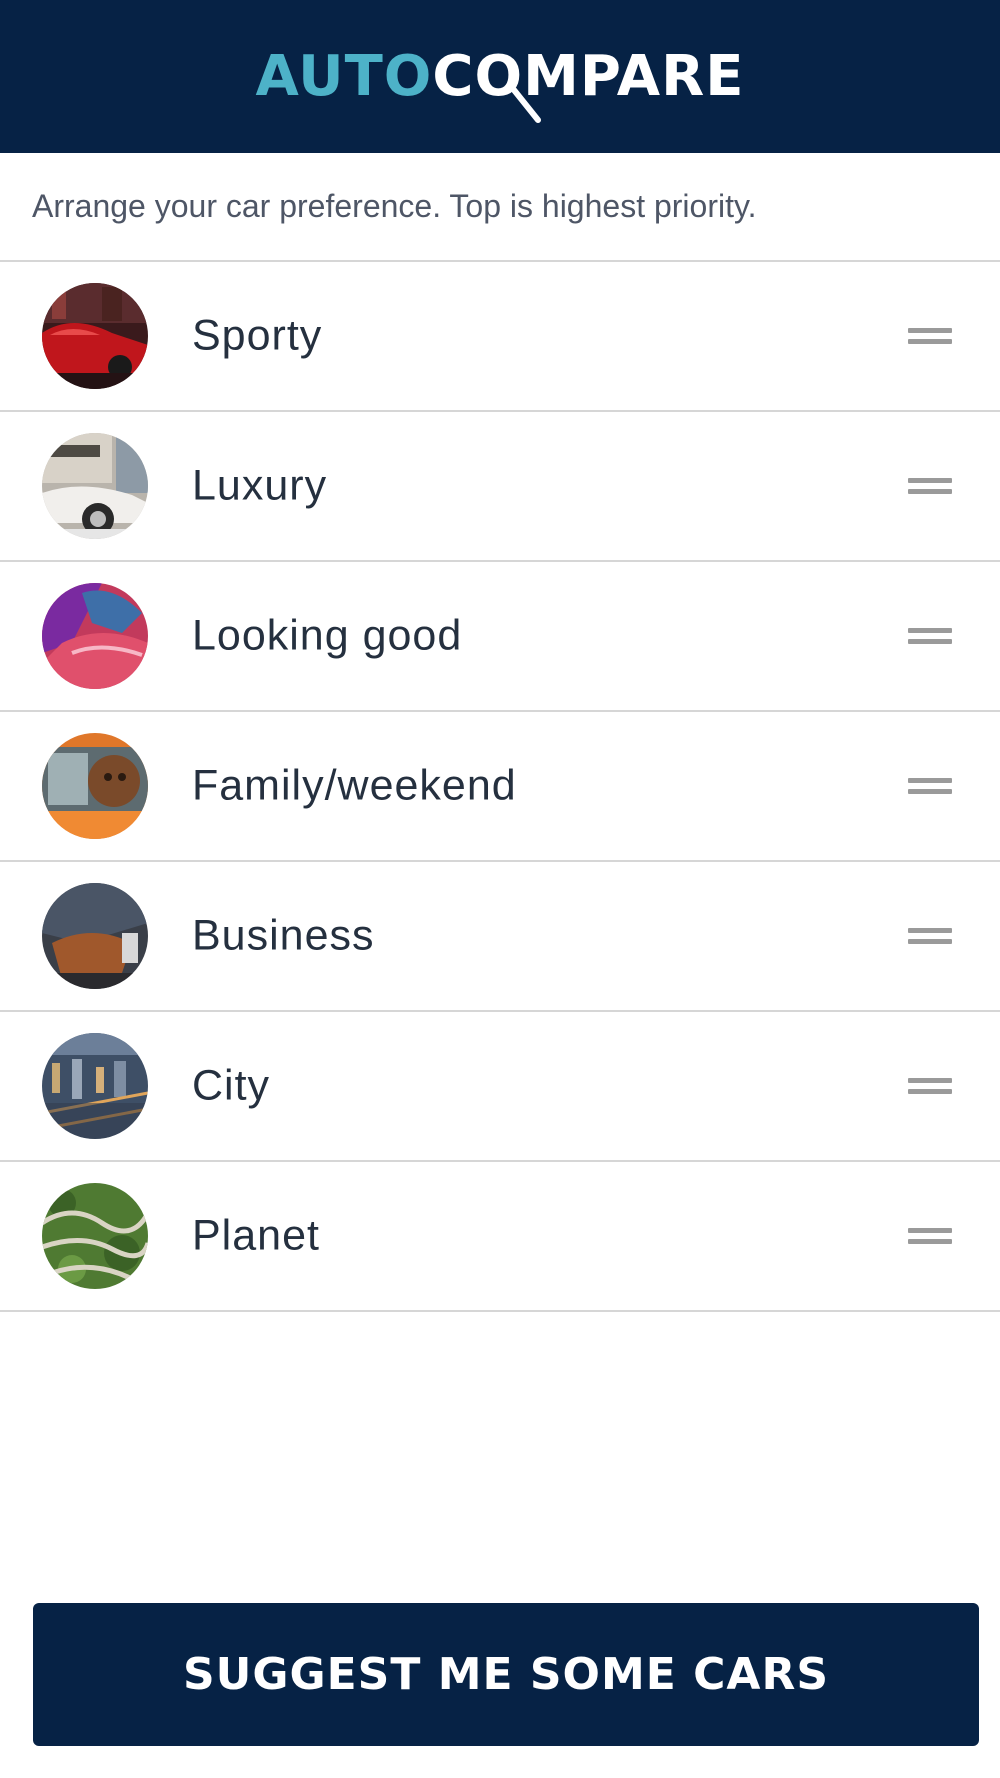 Image resolution: width=1000 pixels, height=1778 pixels. What do you see at coordinates (231, 1085) in the screenshot?
I see `preference-label-city: City` at bounding box center [231, 1085].